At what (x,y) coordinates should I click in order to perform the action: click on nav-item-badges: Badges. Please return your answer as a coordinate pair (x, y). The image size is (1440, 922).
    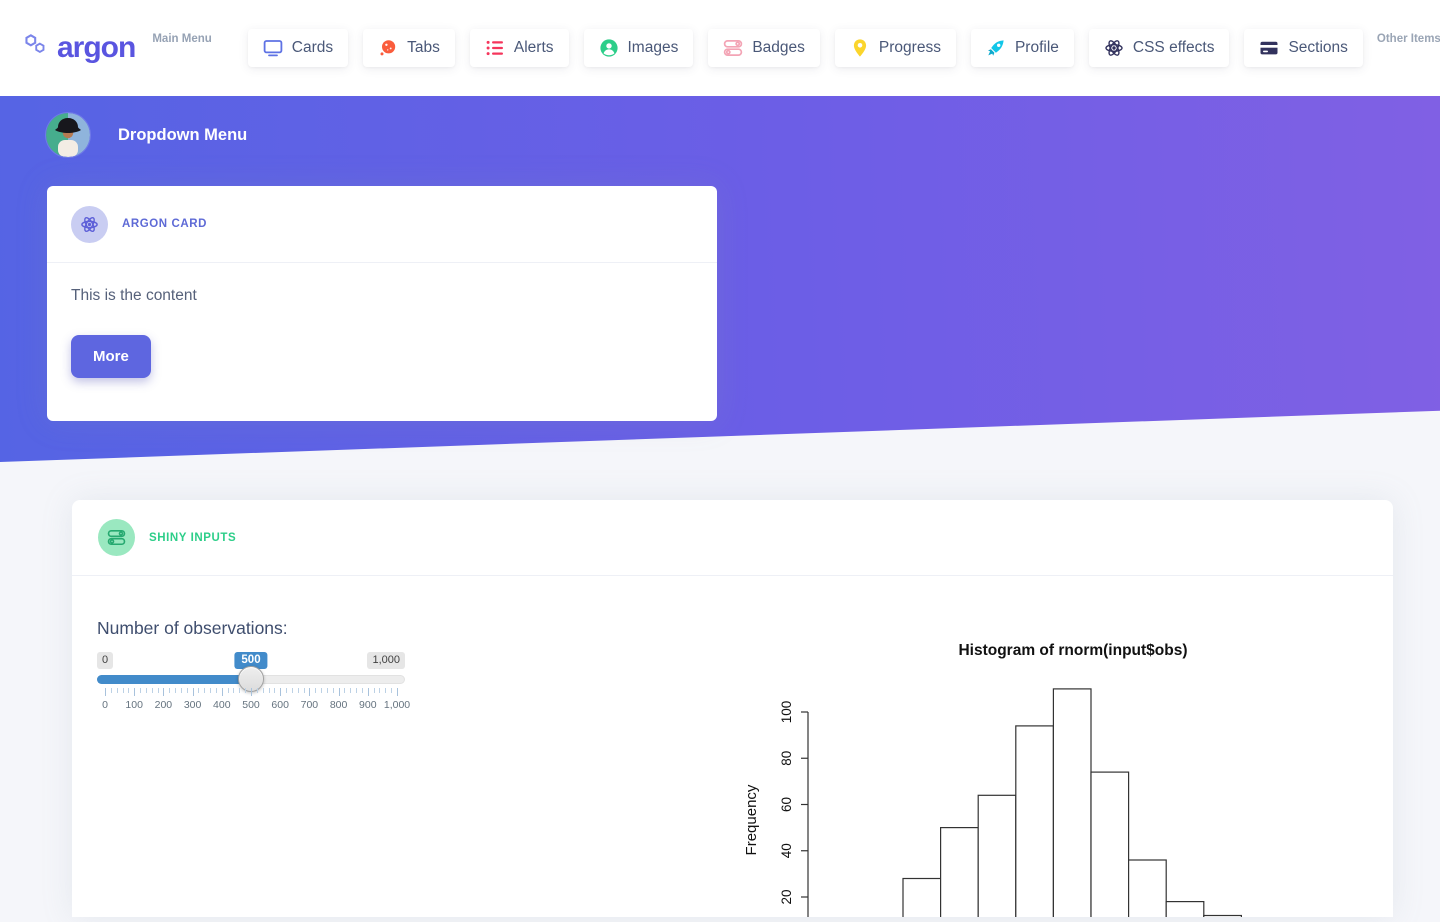
    Looking at the image, I should click on (764, 48).